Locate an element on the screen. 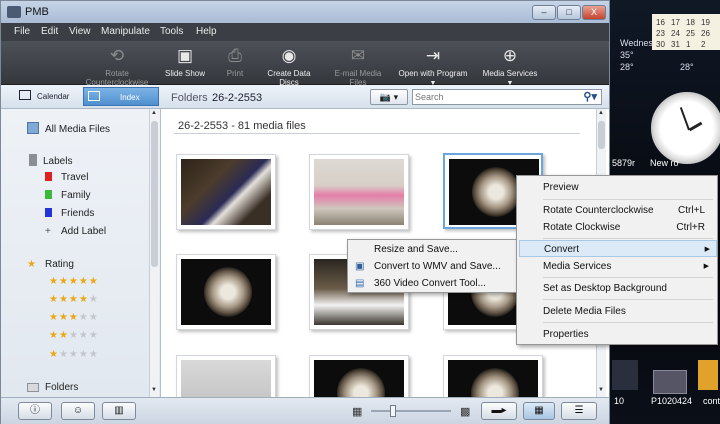 Image resolution: width=720 pixels, height=424 pixels. menu-item-label: Convert is located at coordinates (562, 249).